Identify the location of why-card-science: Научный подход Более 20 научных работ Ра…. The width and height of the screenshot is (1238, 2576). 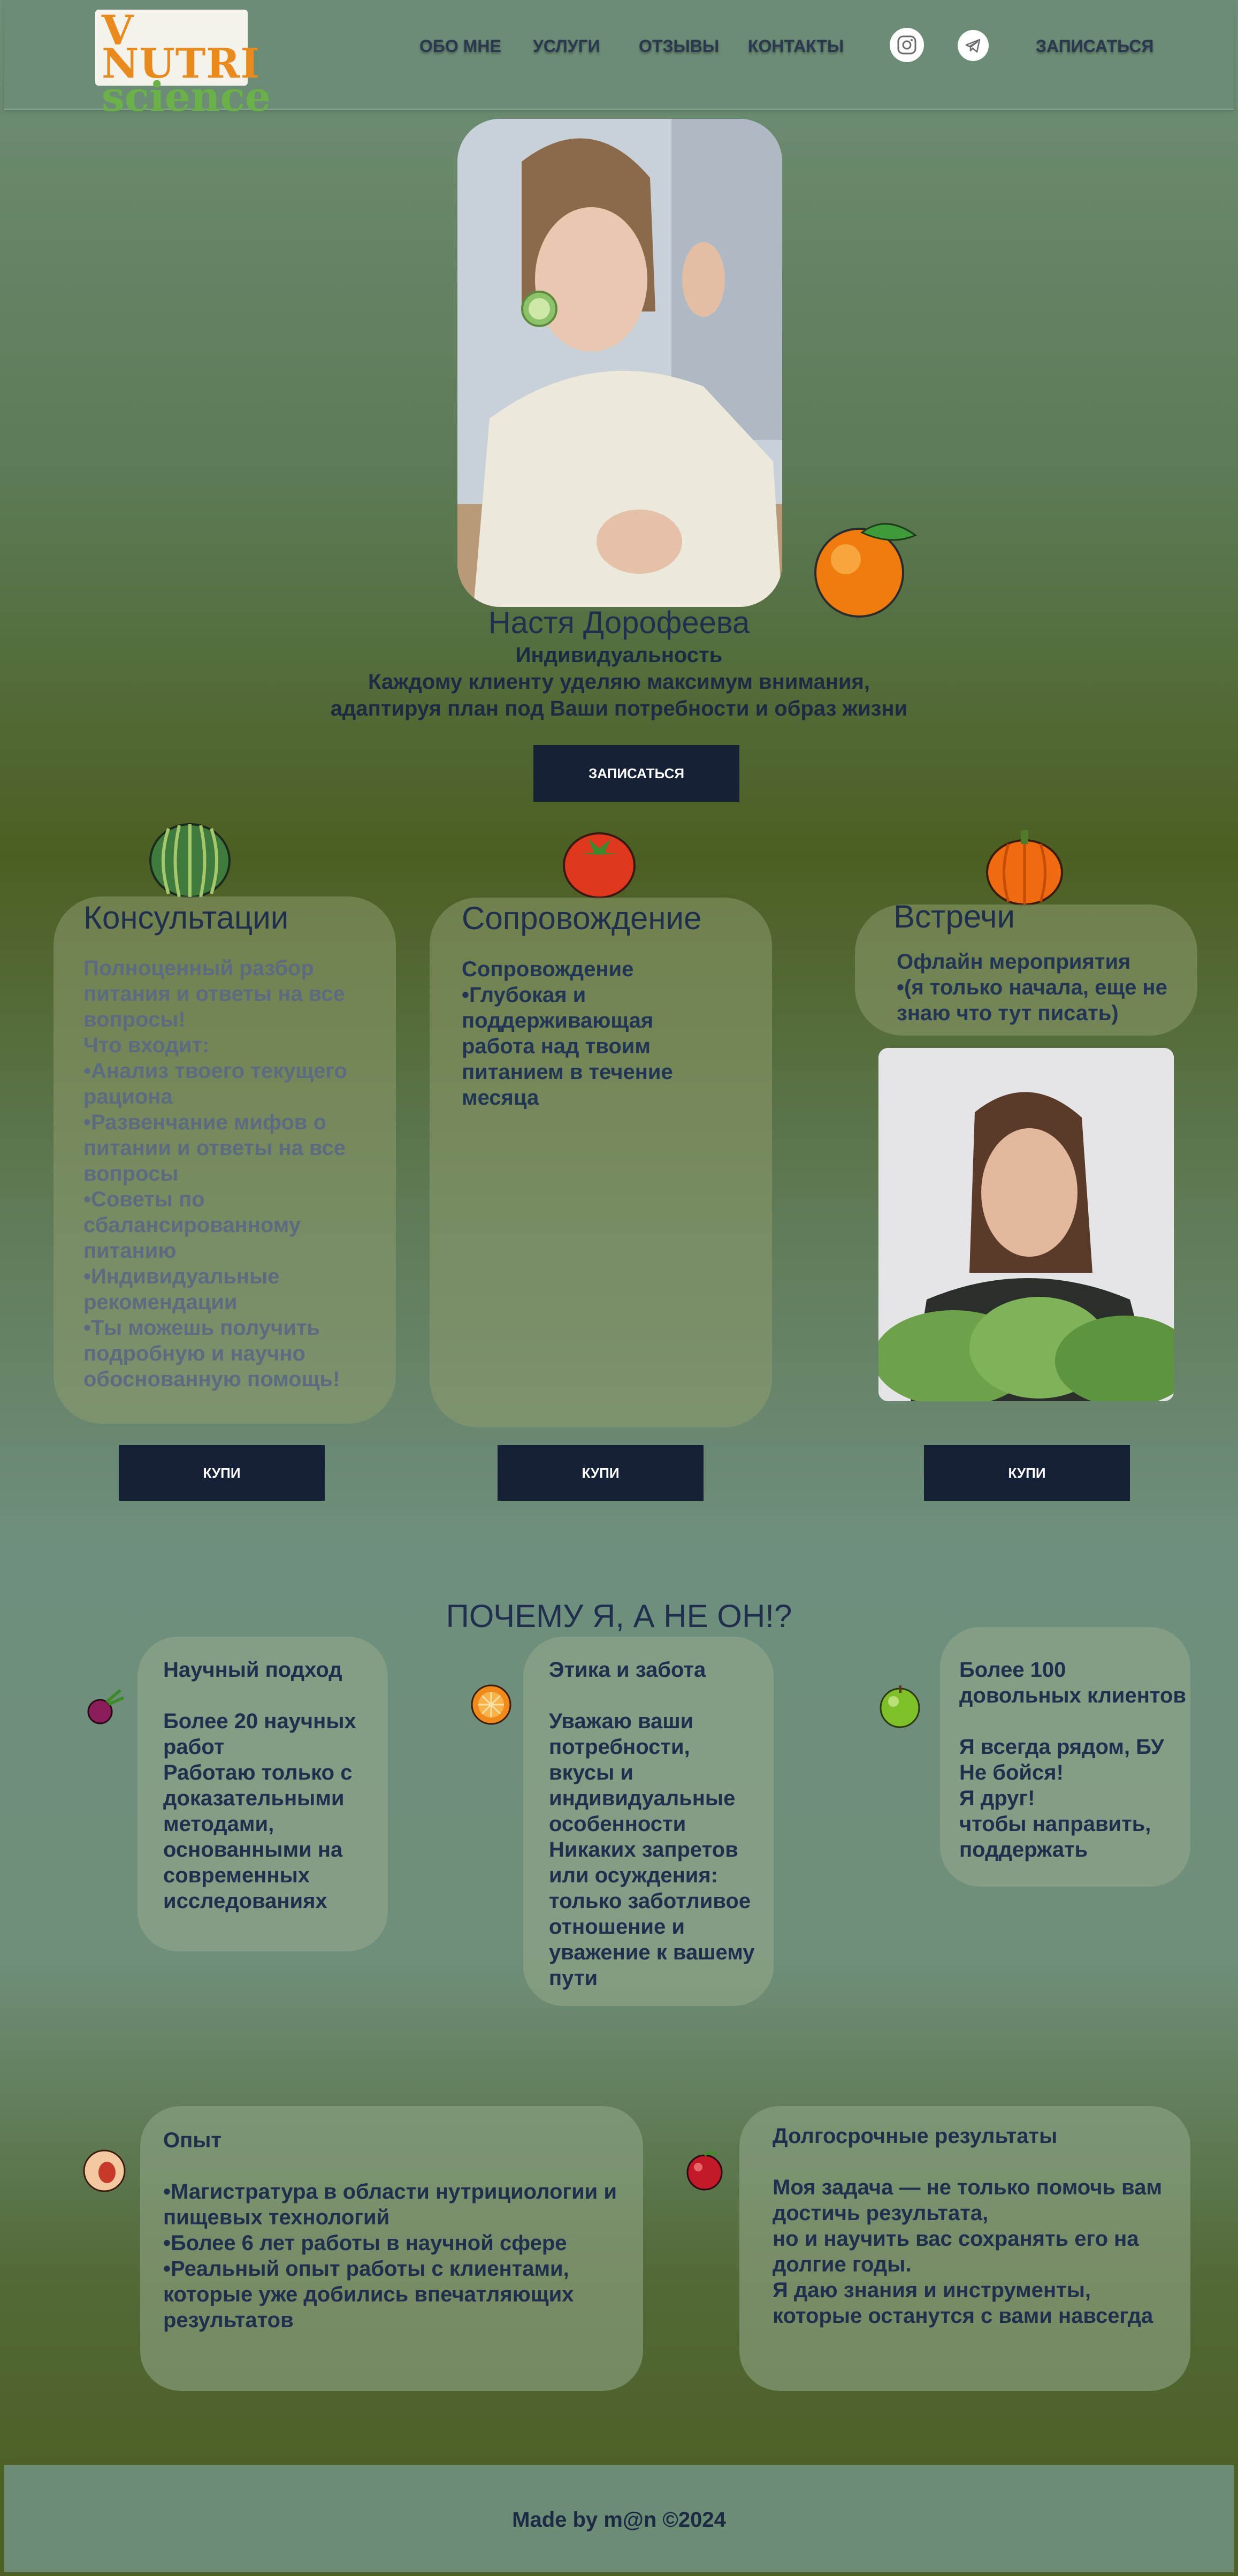
(262, 1794).